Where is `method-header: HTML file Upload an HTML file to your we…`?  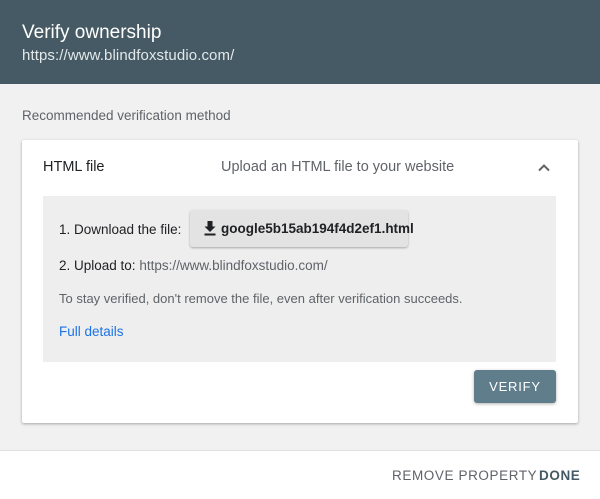
method-header: HTML file Upload an HTML file to your we… is located at coordinates (300, 168).